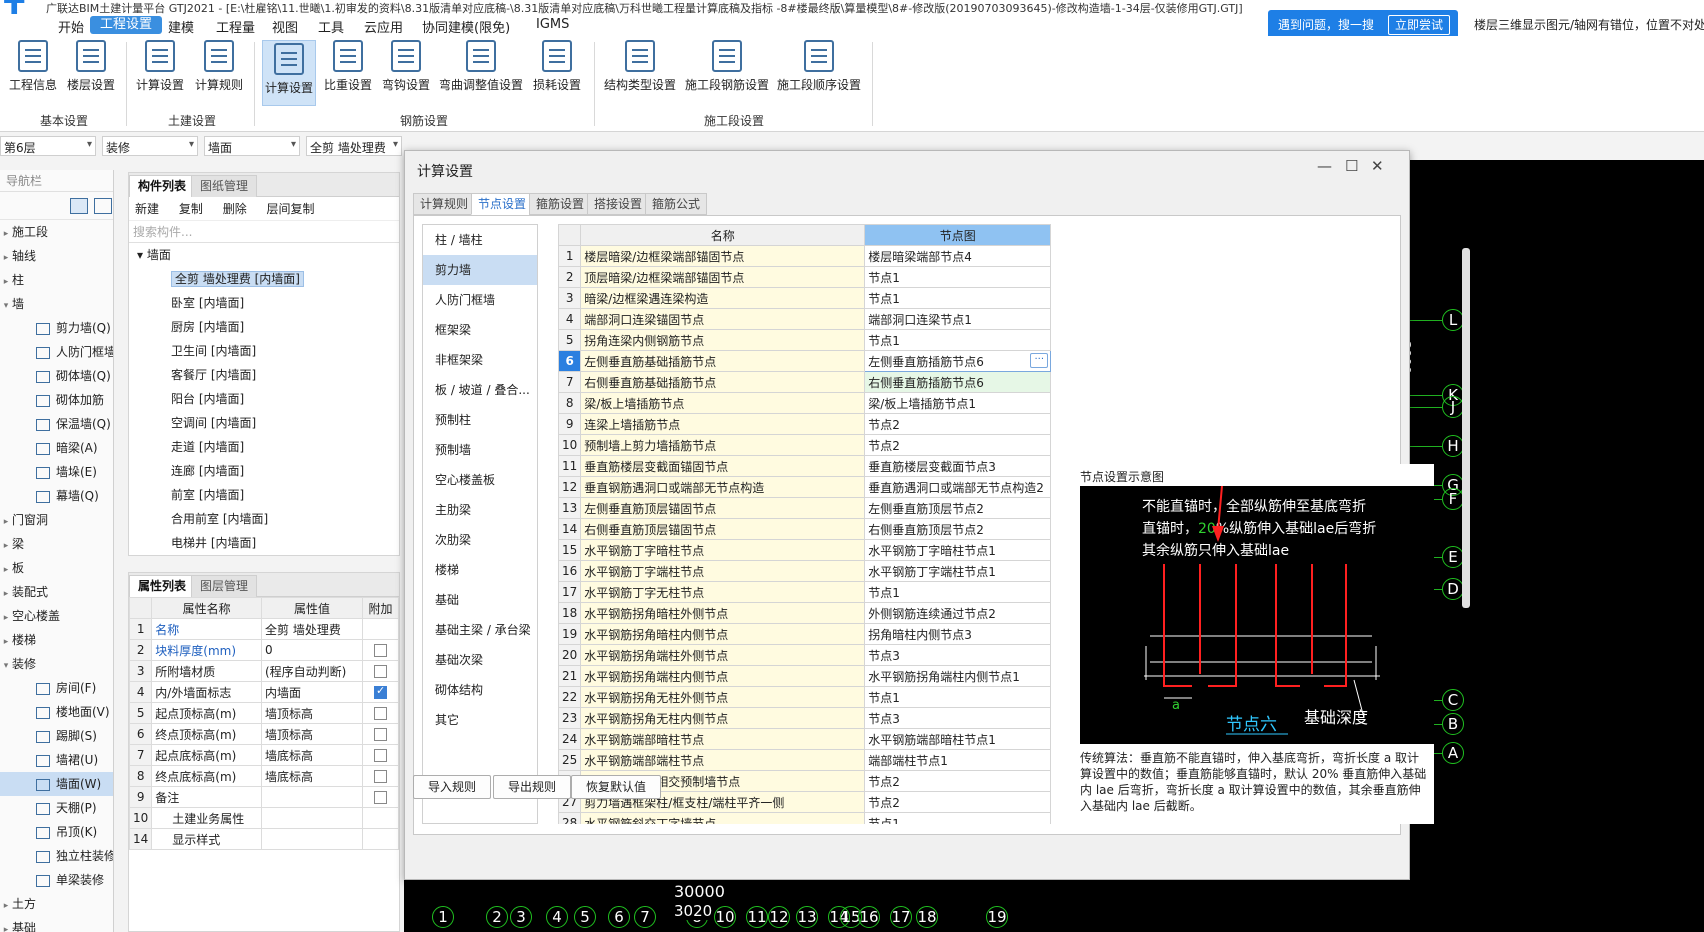  What do you see at coordinates (56, 448) in the screenshot?
I see `nav-item: 暗梁(A)` at bounding box center [56, 448].